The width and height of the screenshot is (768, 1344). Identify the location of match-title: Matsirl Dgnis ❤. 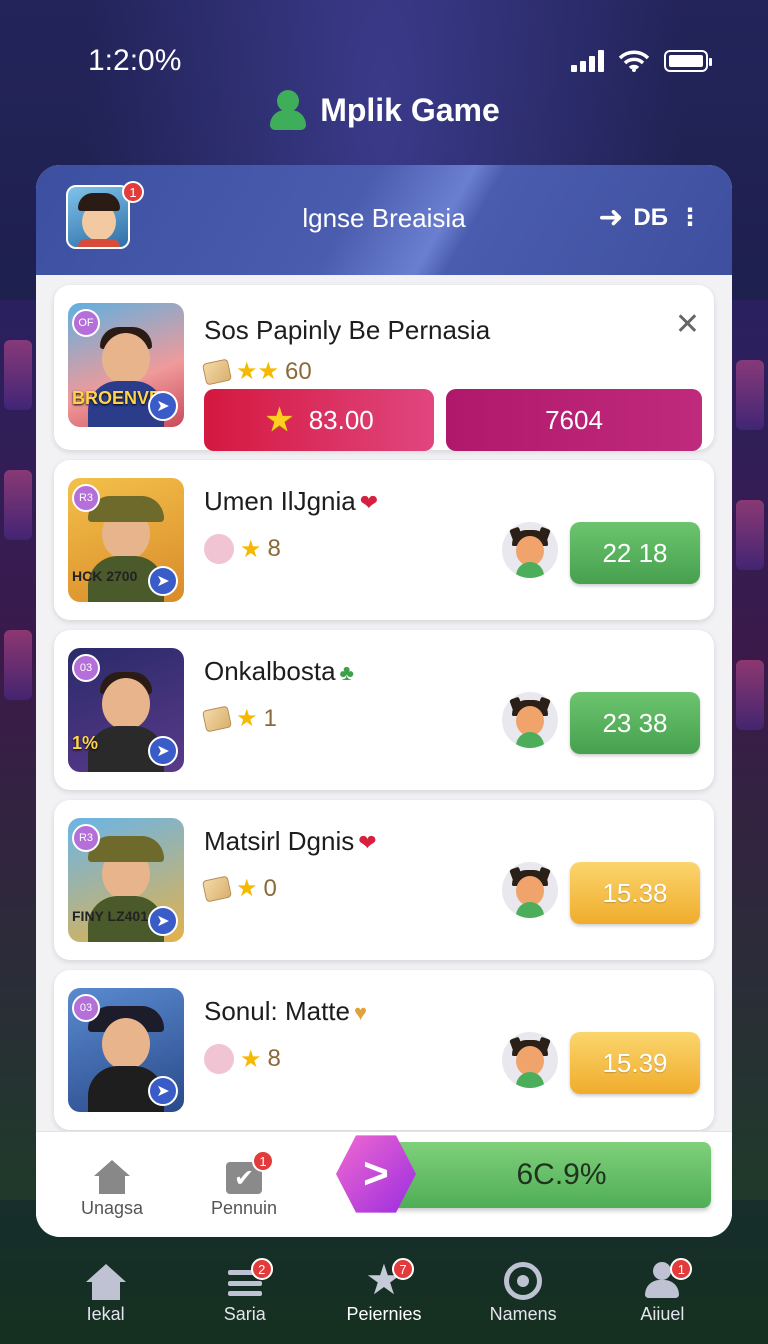
(290, 841).